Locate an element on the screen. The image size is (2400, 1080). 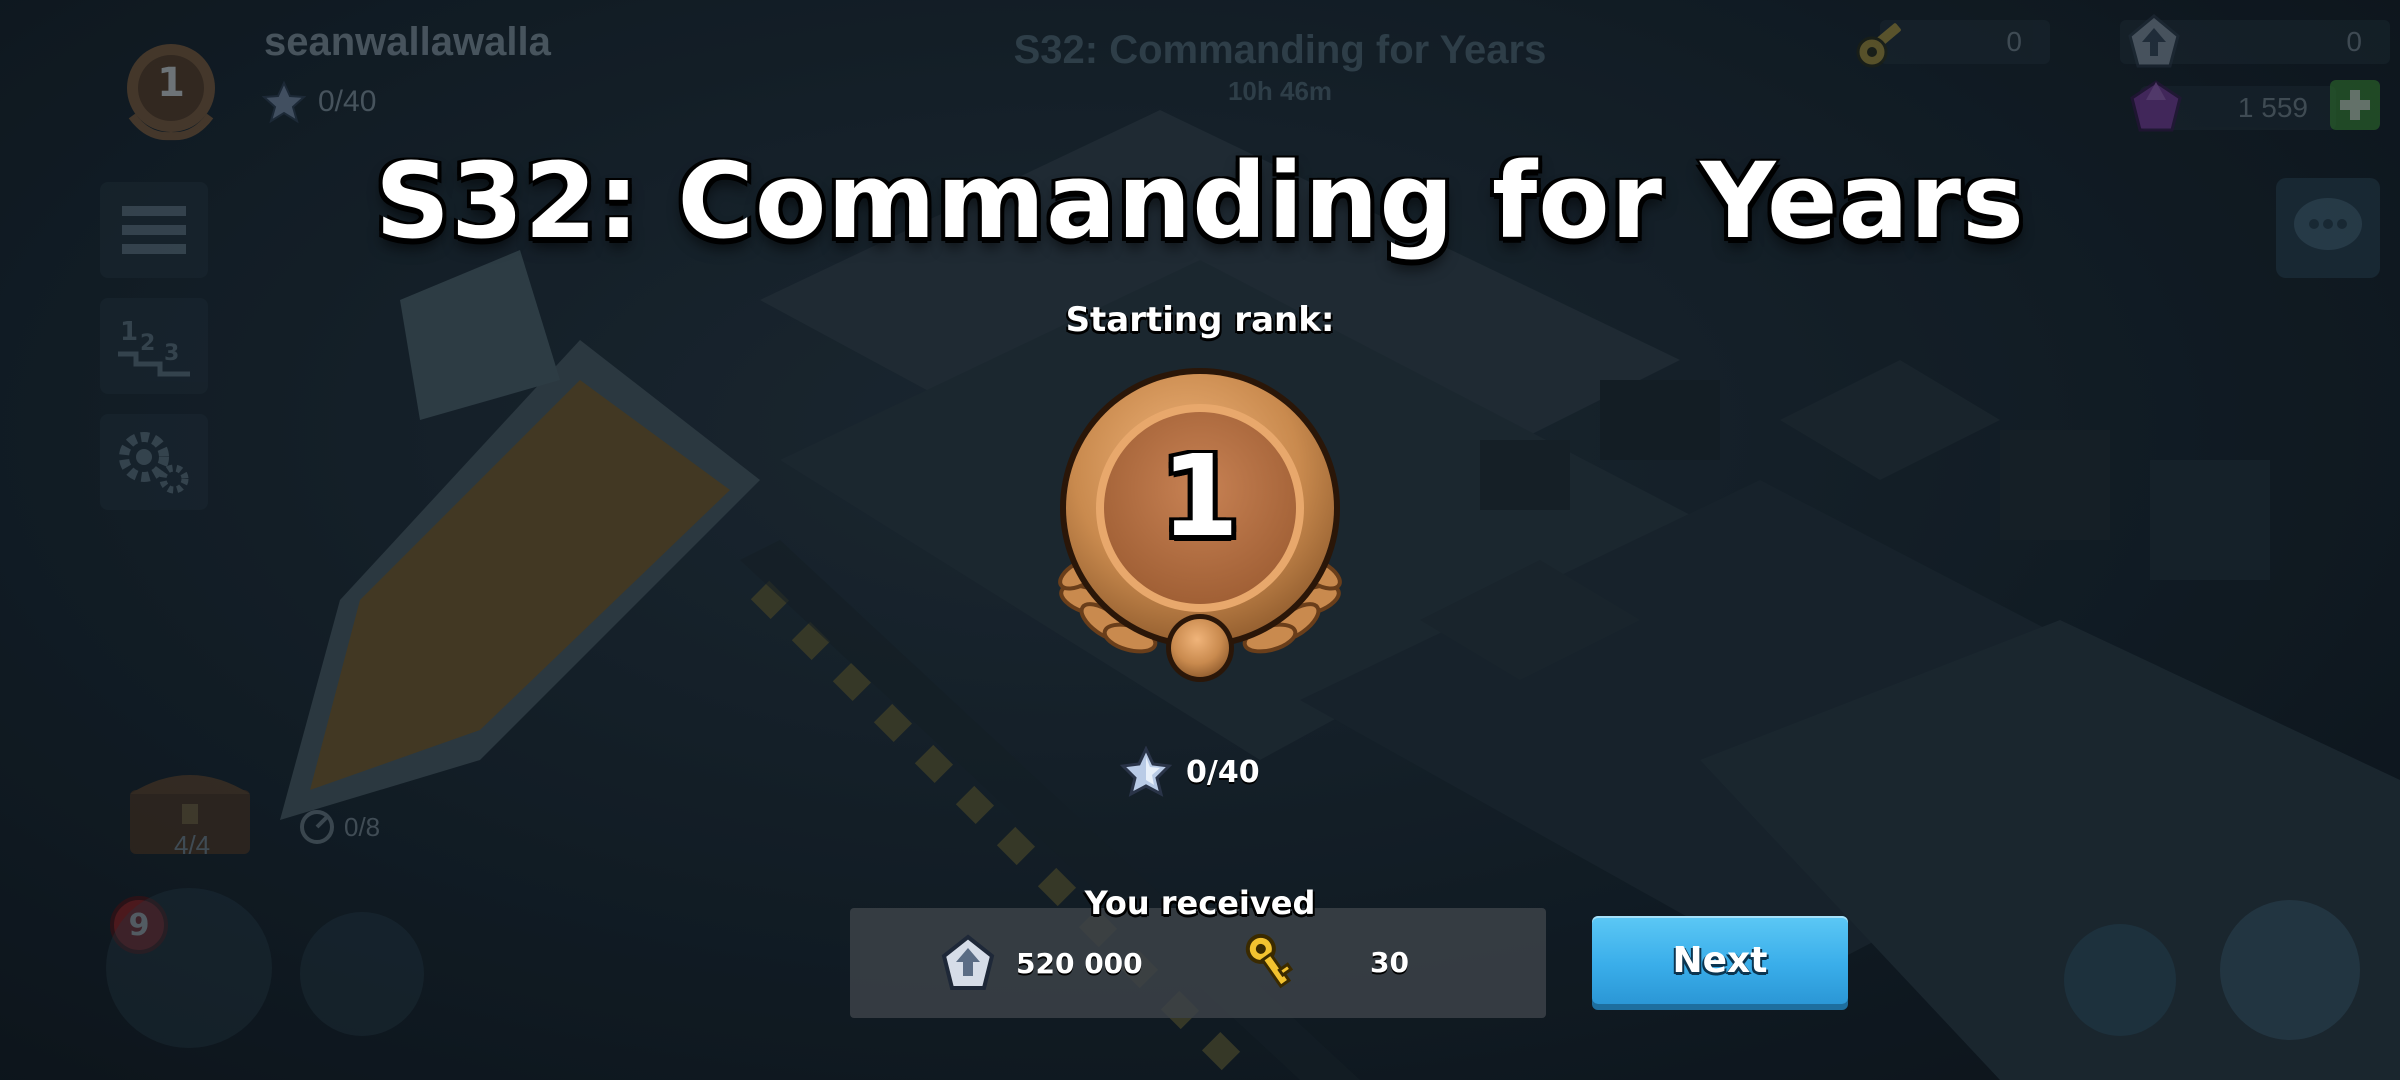
rank-number: 1 is located at coordinates (1200, 497).